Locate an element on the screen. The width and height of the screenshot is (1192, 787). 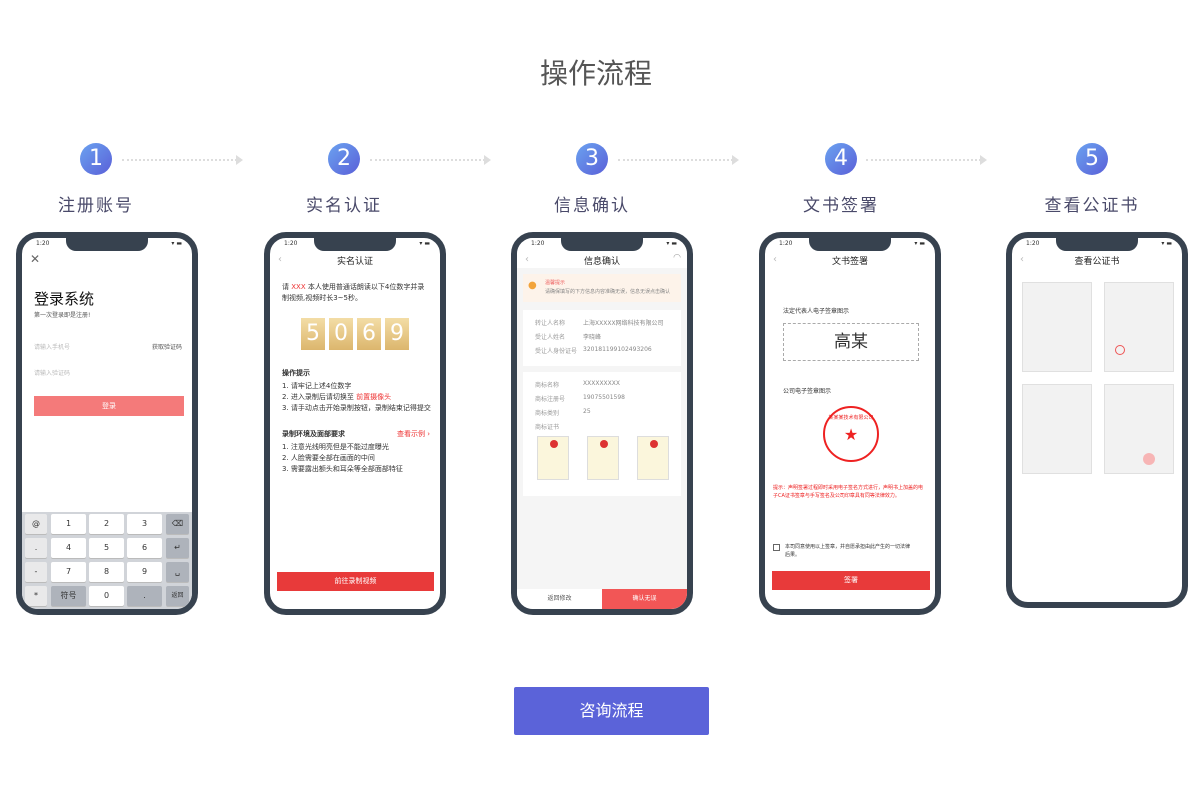
login-button: 登录 is located at coordinates (109, 406).